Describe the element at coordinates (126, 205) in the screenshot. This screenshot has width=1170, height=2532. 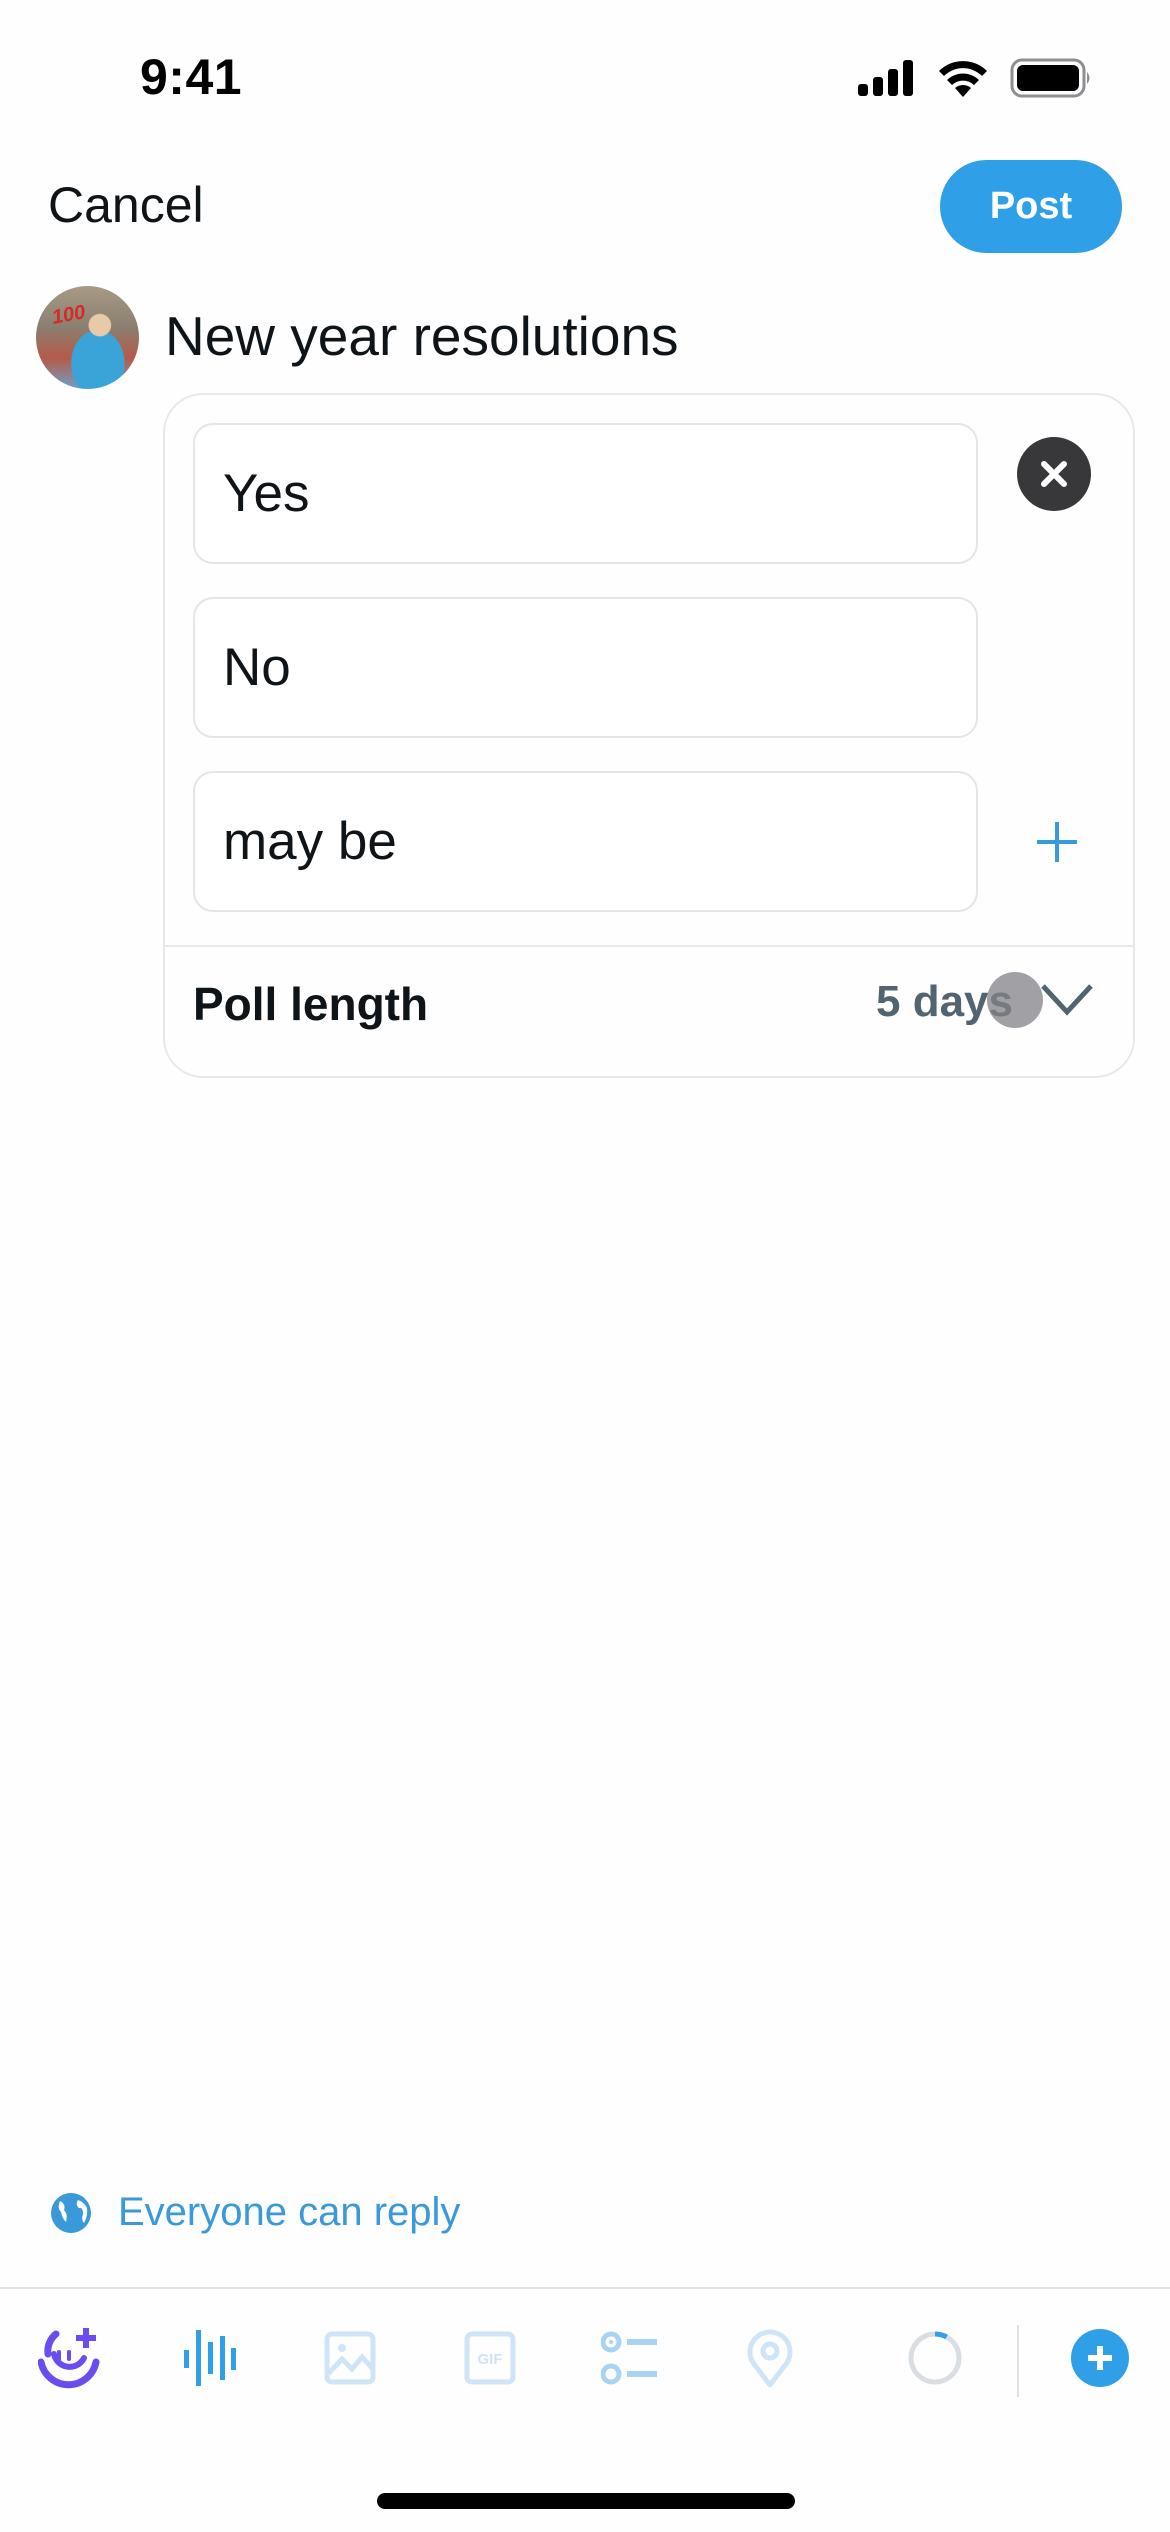
I see `cancel-button: Cancel` at that location.